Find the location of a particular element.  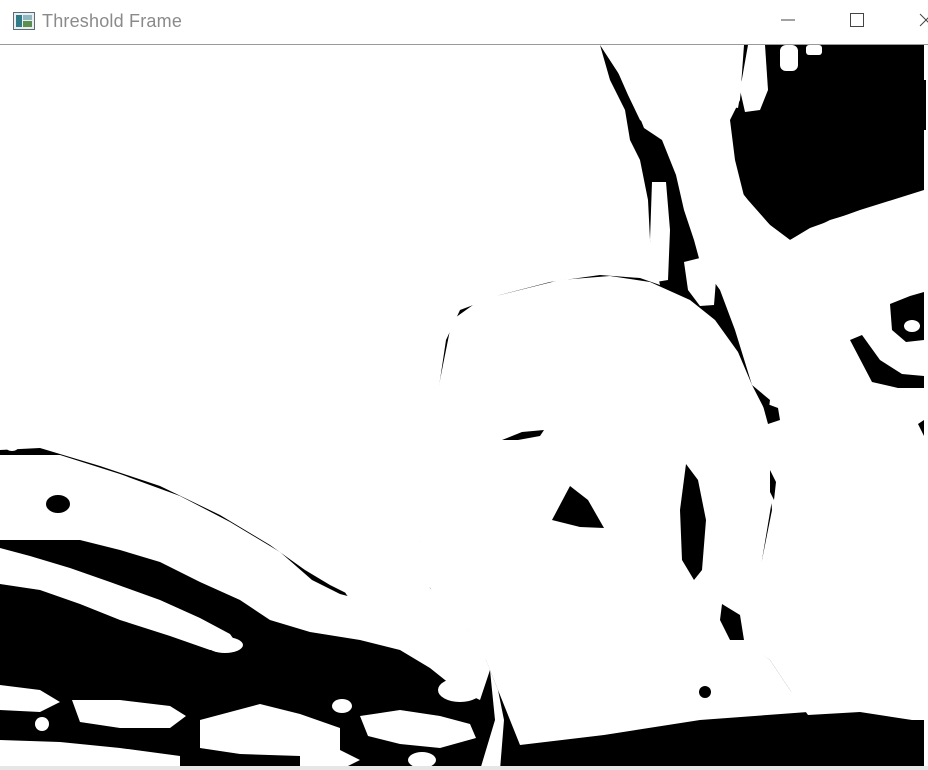

minimize-button is located at coordinates (788, 22).